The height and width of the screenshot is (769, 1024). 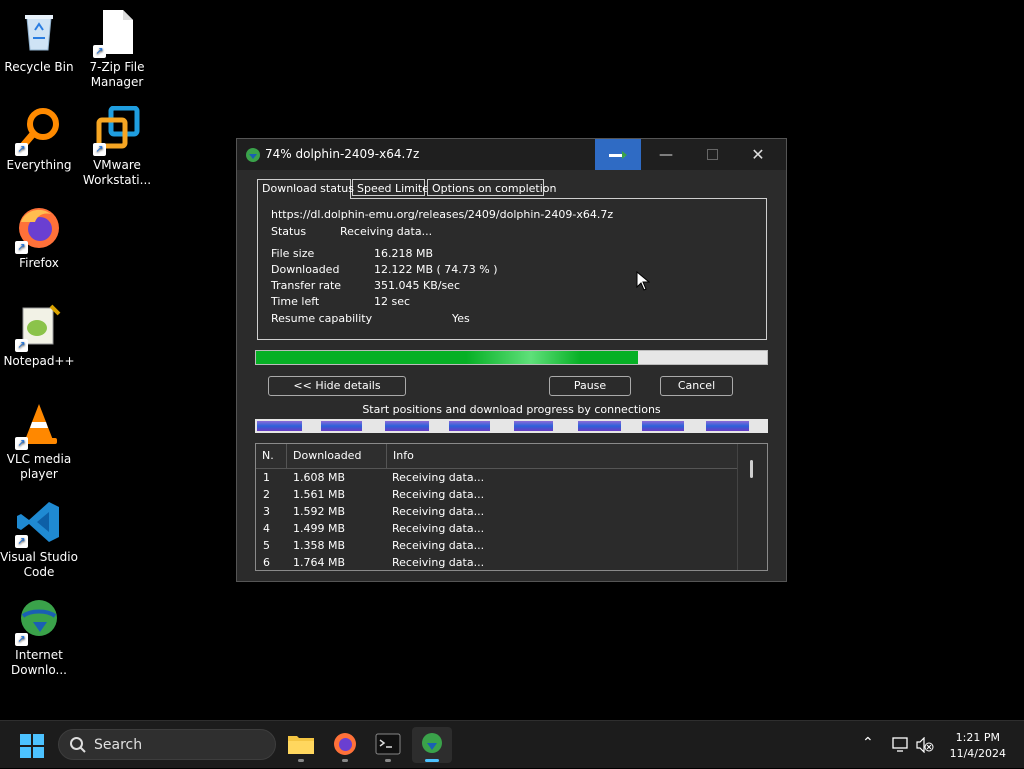 What do you see at coordinates (39, 327) in the screenshot?
I see `notepad-plus-plus-icon: ↗` at bounding box center [39, 327].